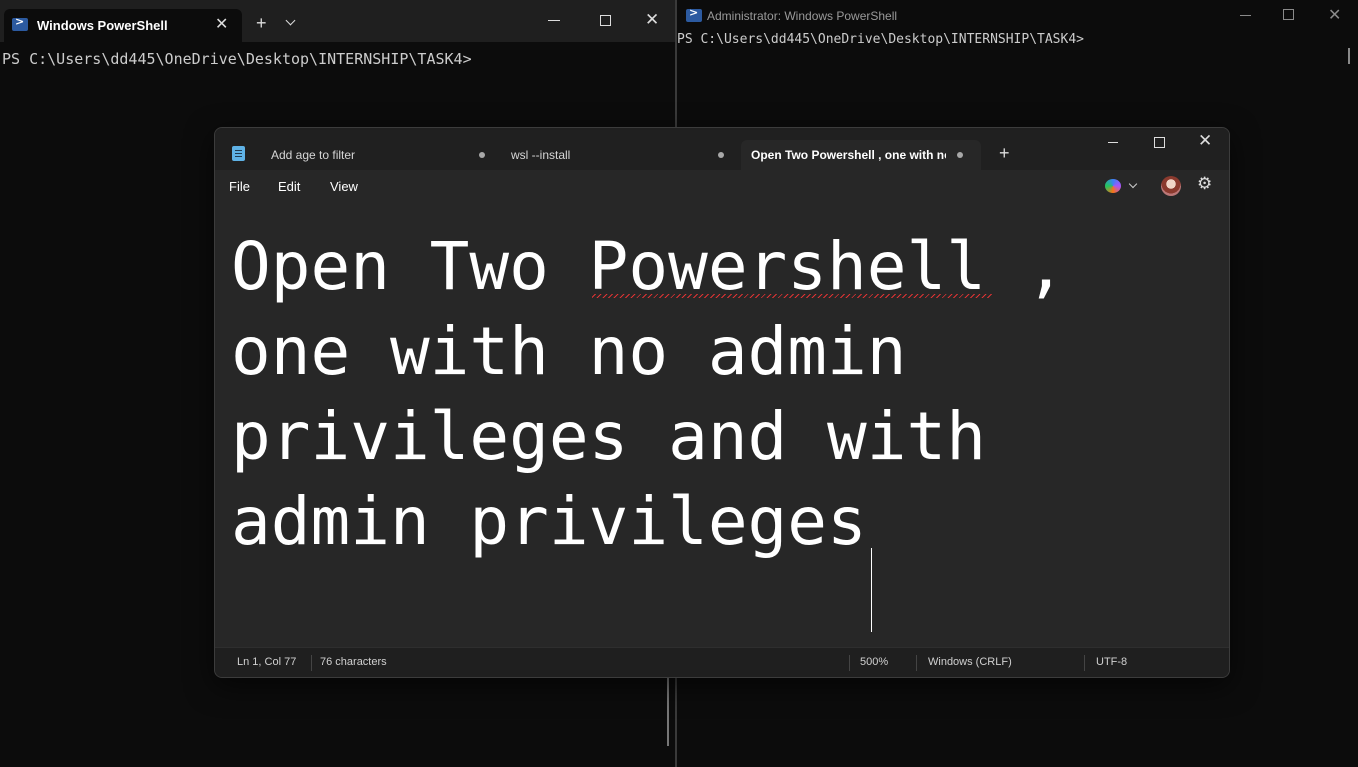  Describe the element at coordinates (289, 186) in the screenshot. I see `menu-edit: Edit` at that location.